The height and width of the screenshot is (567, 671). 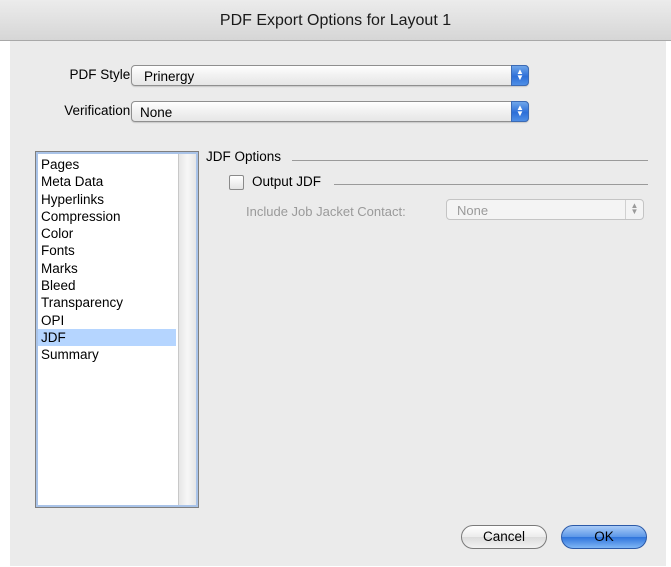 What do you see at coordinates (107, 250) in the screenshot?
I see `sidebar-item-fonts: Fonts` at bounding box center [107, 250].